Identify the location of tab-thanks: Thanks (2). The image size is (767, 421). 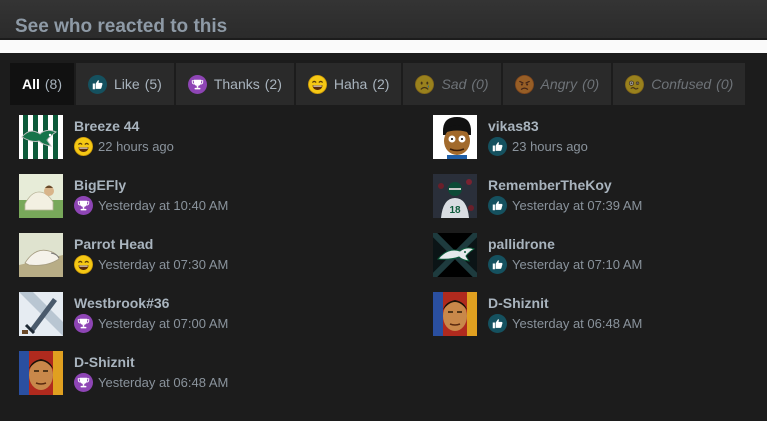
(234, 84).